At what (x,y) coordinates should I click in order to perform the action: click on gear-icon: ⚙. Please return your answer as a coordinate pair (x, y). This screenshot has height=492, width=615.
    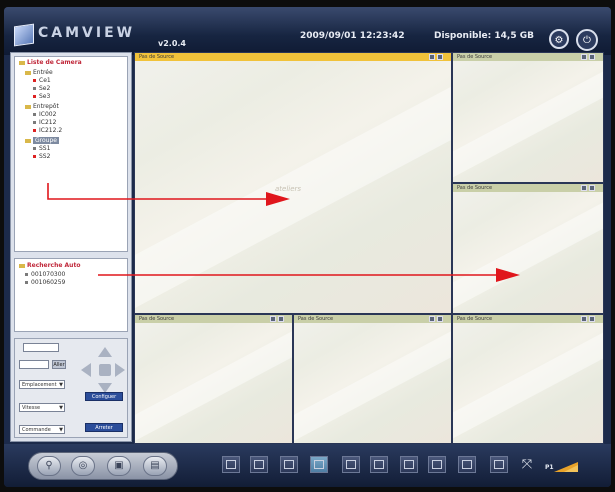
    Looking at the image, I should click on (559, 40).